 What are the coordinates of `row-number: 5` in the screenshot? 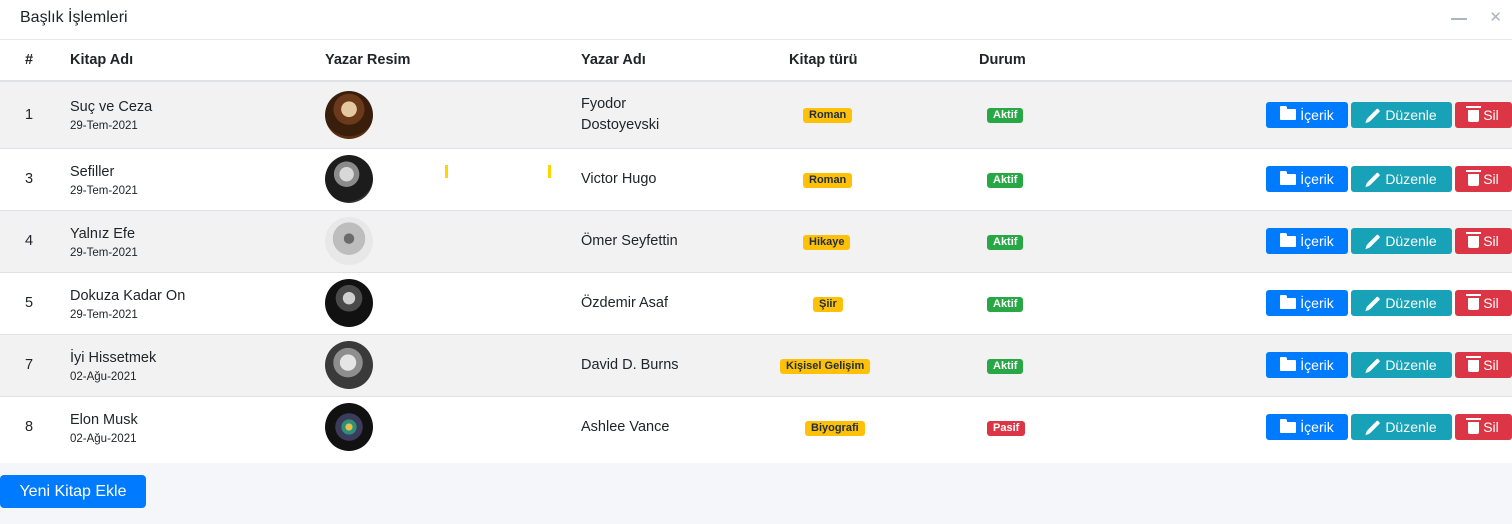 It's located at (35, 302).